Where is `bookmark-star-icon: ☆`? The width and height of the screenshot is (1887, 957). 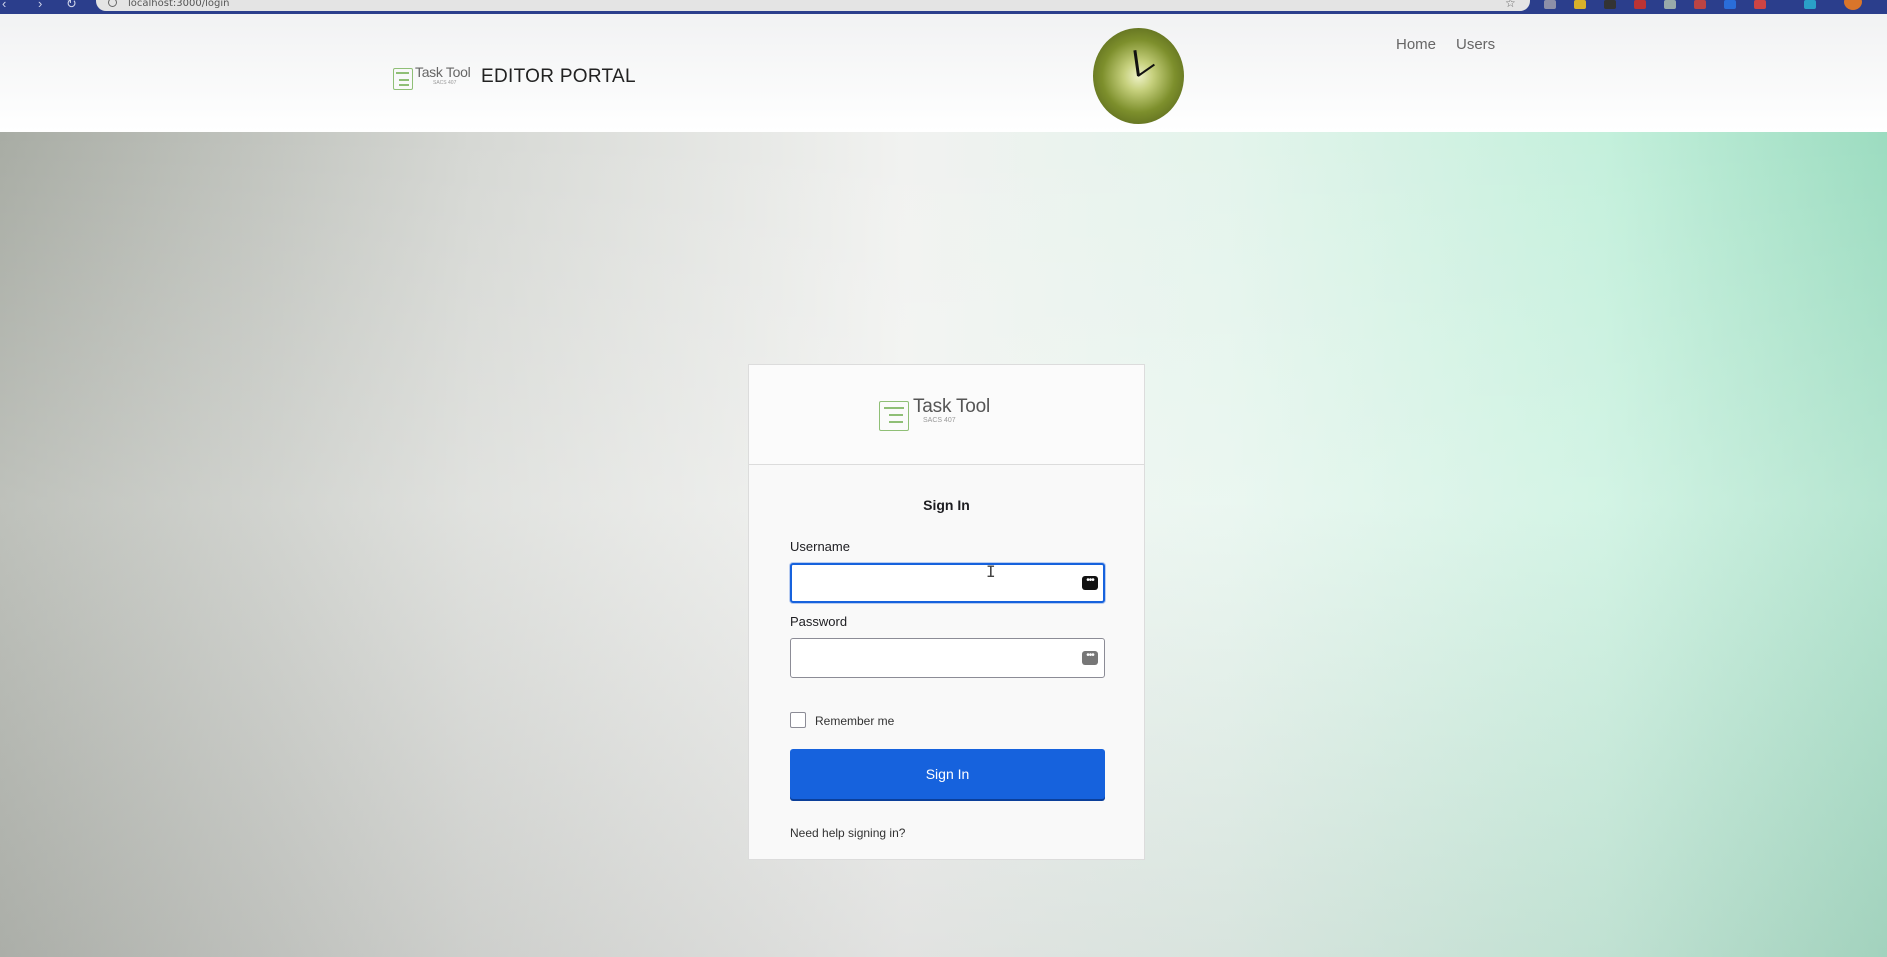 bookmark-star-icon: ☆ is located at coordinates (1510, 5).